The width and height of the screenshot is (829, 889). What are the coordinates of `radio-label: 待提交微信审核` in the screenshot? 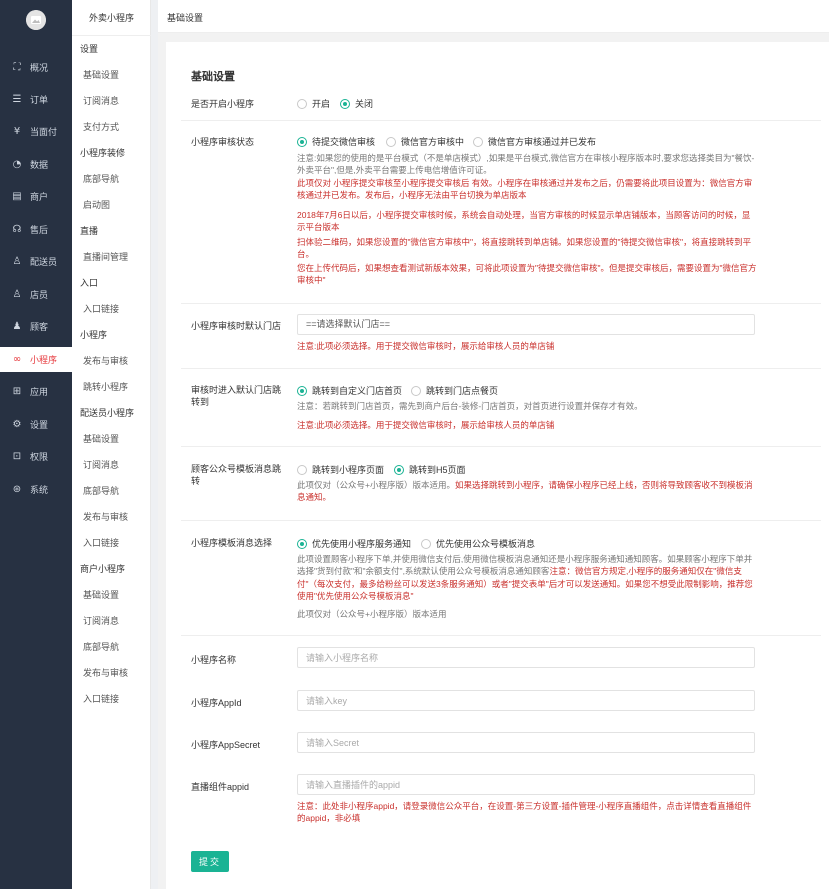 It's located at (344, 142).